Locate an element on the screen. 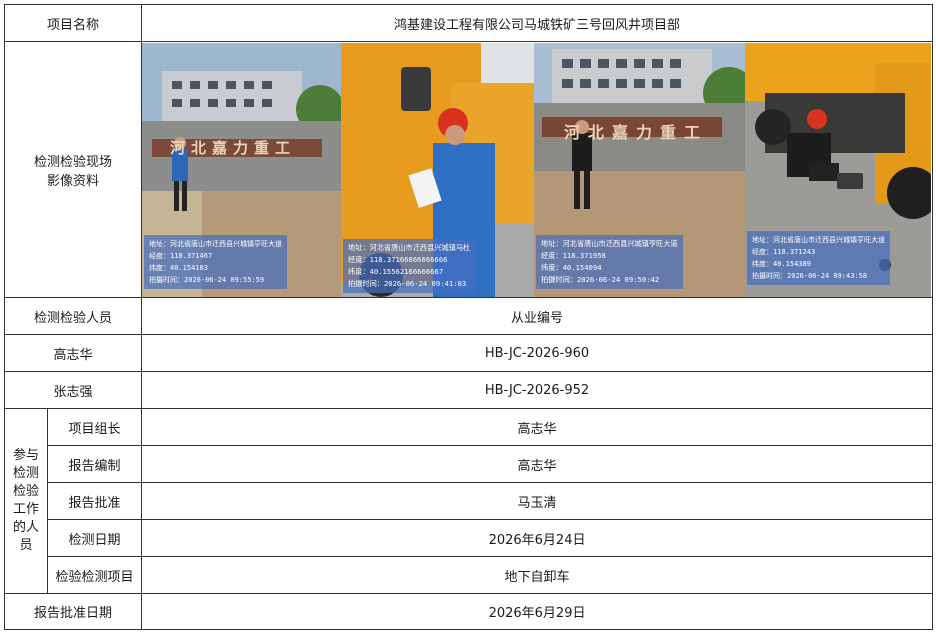 The image size is (936, 632). stamp-time: 拍摄时间：2026-06-24 09:43:58 is located at coordinates (810, 275).